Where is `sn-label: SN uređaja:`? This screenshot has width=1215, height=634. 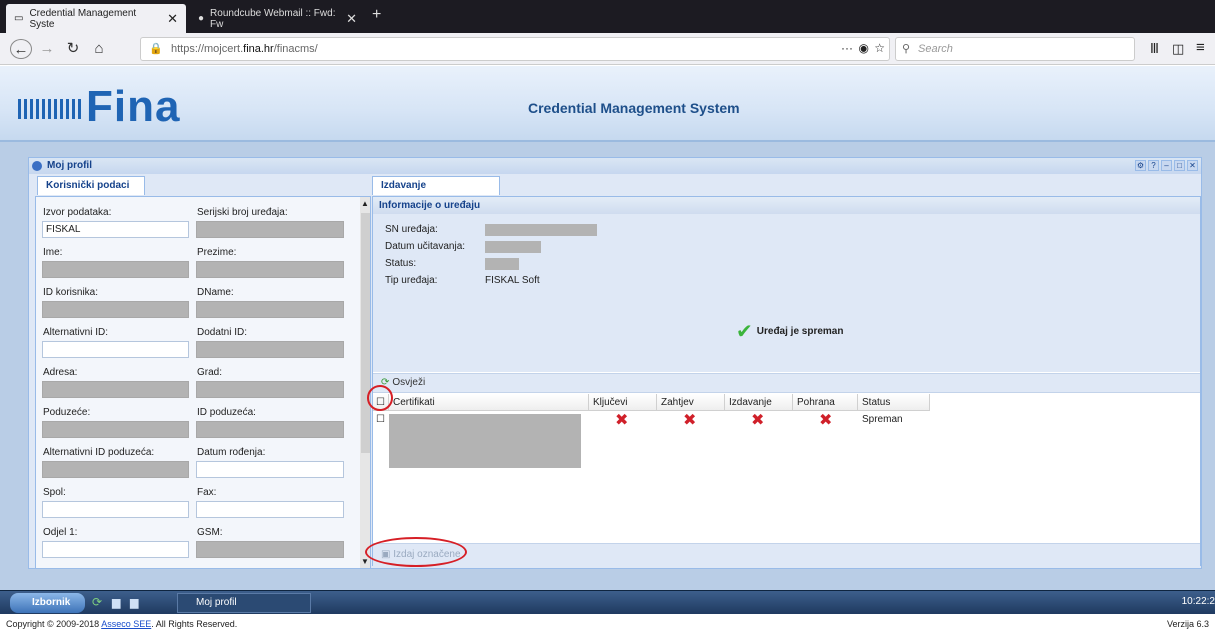 sn-label: SN uređaja: is located at coordinates (411, 229).